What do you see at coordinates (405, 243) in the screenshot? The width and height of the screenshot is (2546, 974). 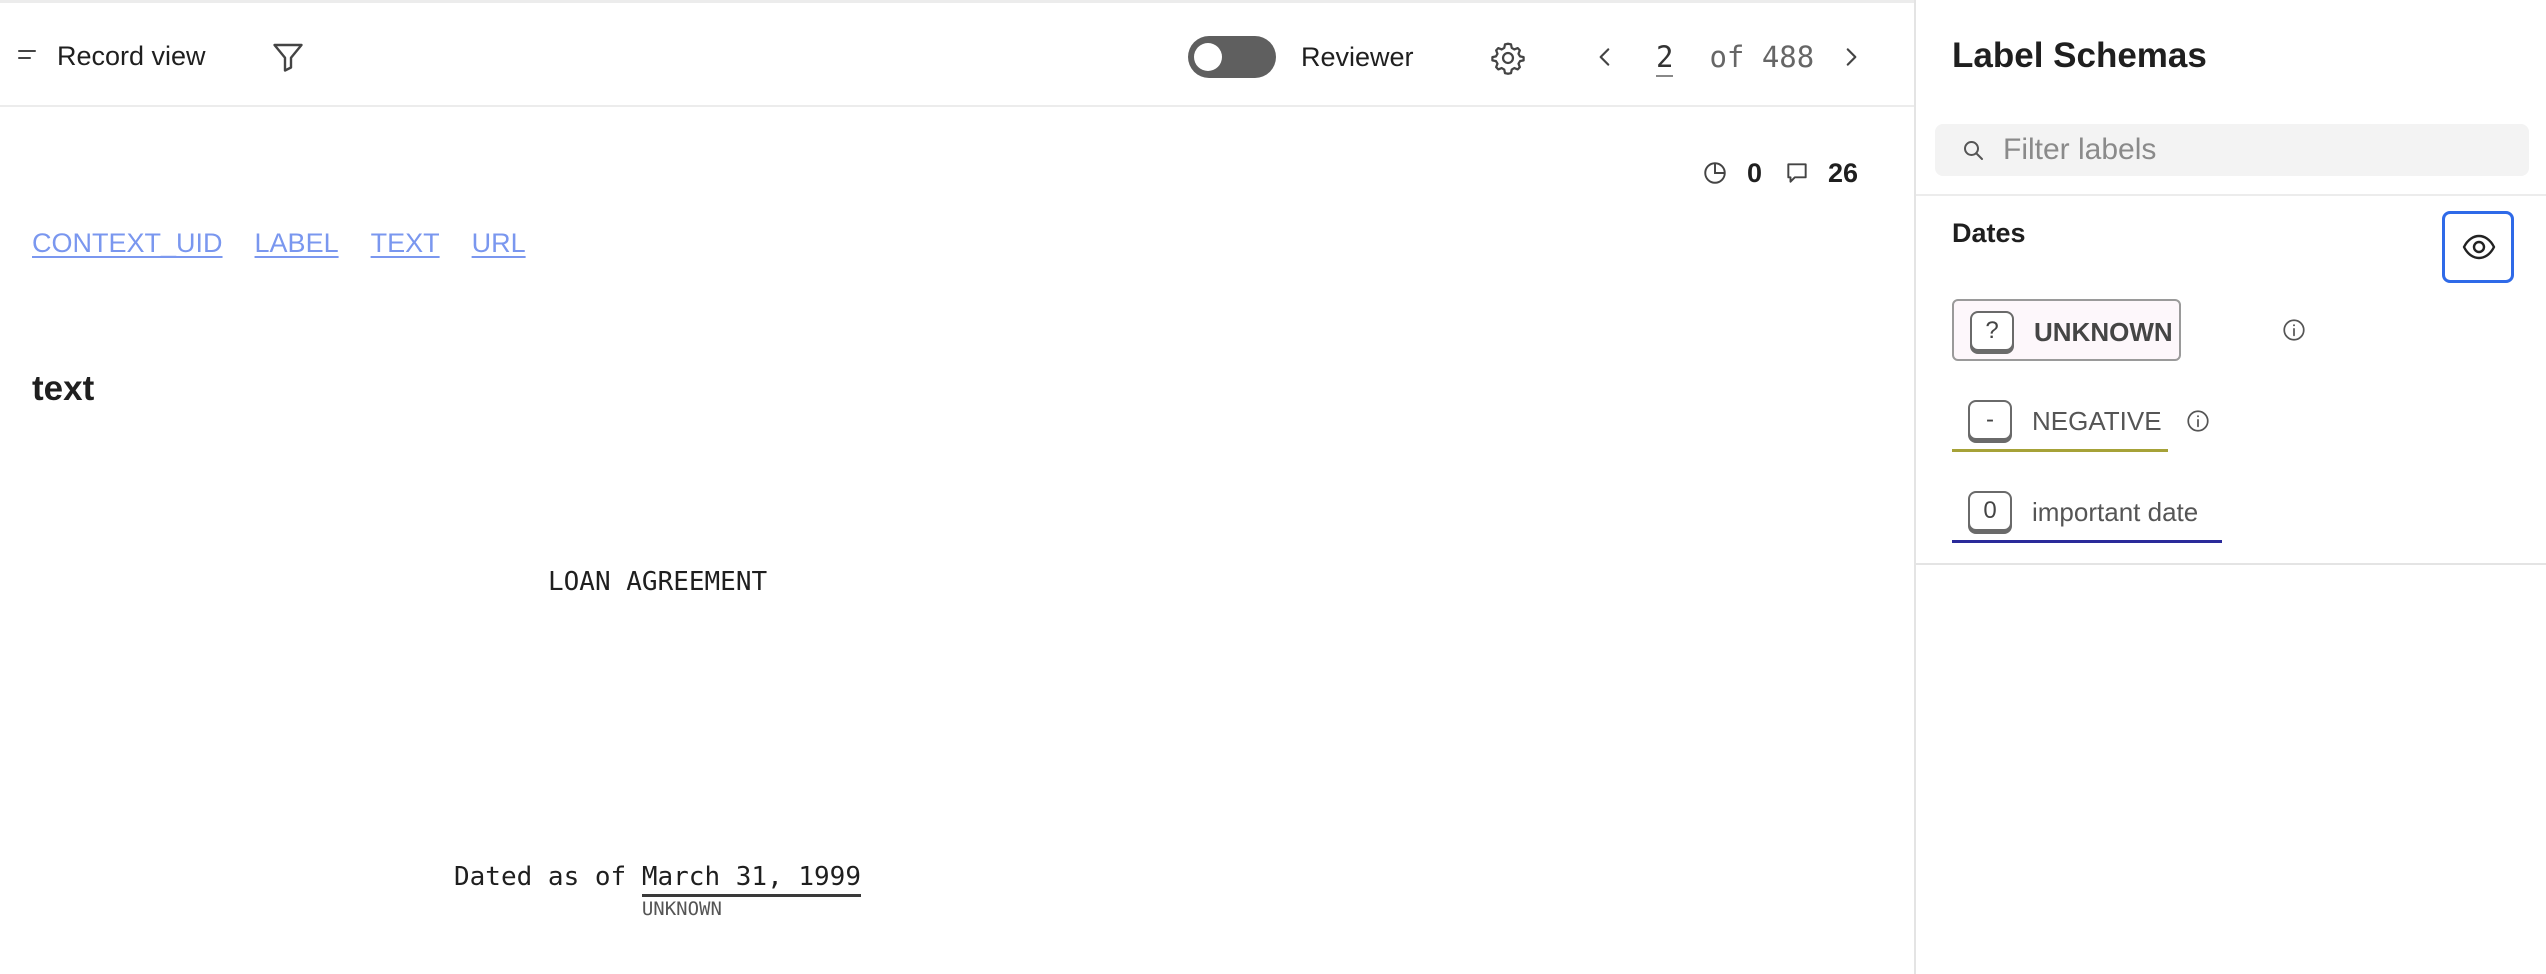 I see `column-link-text: TEXT` at bounding box center [405, 243].